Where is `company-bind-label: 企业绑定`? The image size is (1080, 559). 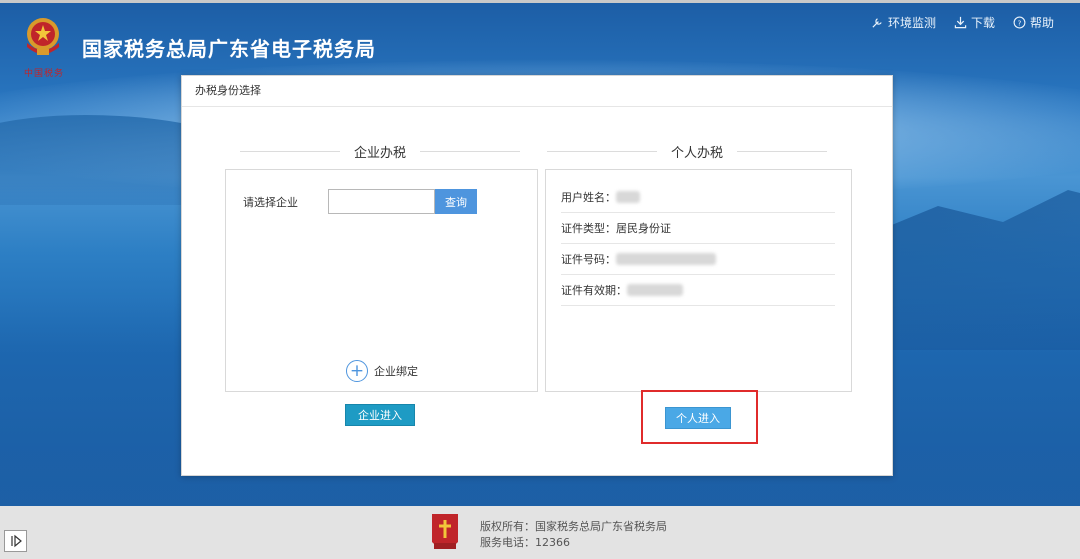
company-bind-label: 企业绑定 is located at coordinates (396, 371).